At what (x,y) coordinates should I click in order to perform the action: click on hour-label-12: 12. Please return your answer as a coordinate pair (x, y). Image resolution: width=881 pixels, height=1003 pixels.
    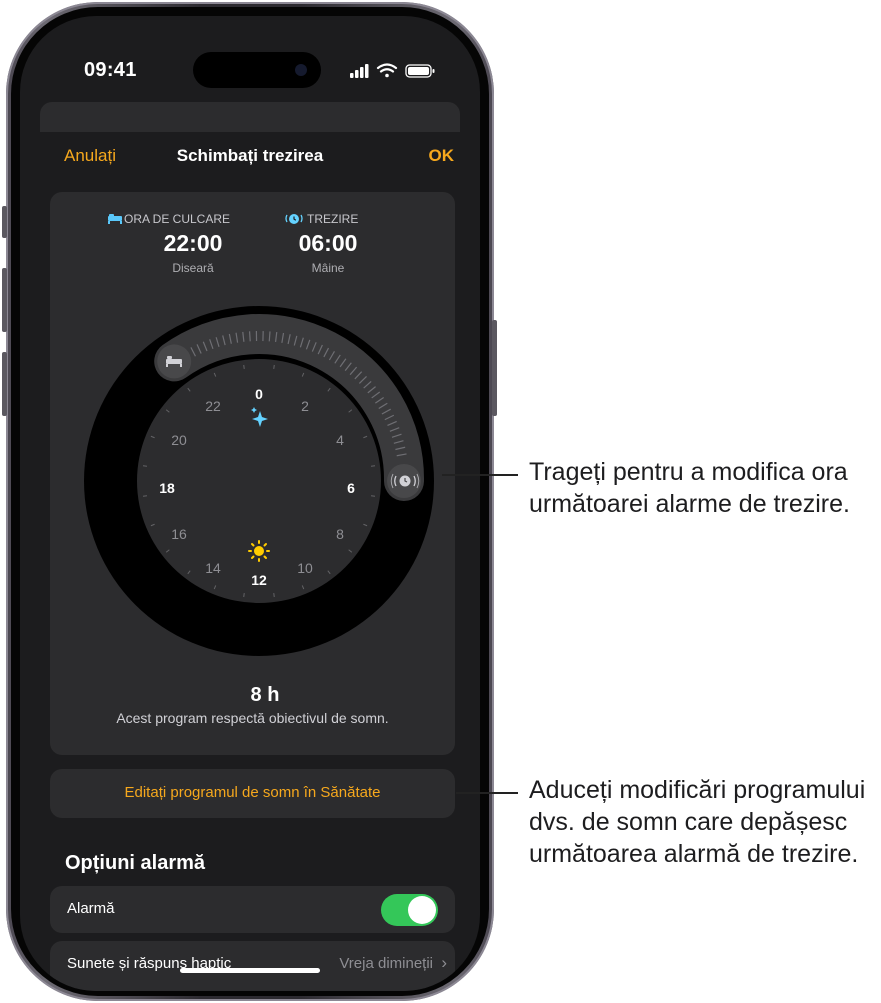
    Looking at the image, I should click on (259, 580).